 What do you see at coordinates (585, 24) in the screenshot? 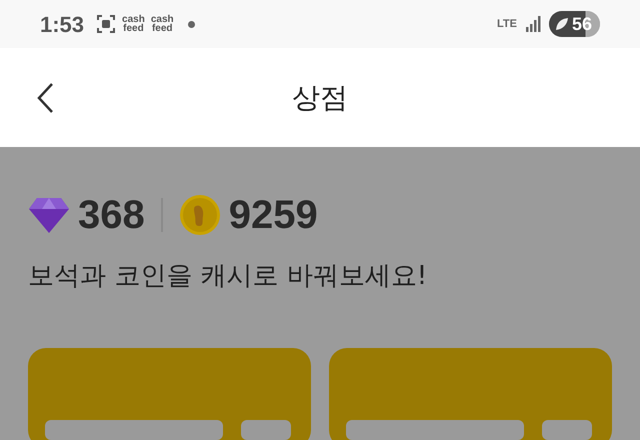
I see `battery-level: 56` at bounding box center [585, 24].